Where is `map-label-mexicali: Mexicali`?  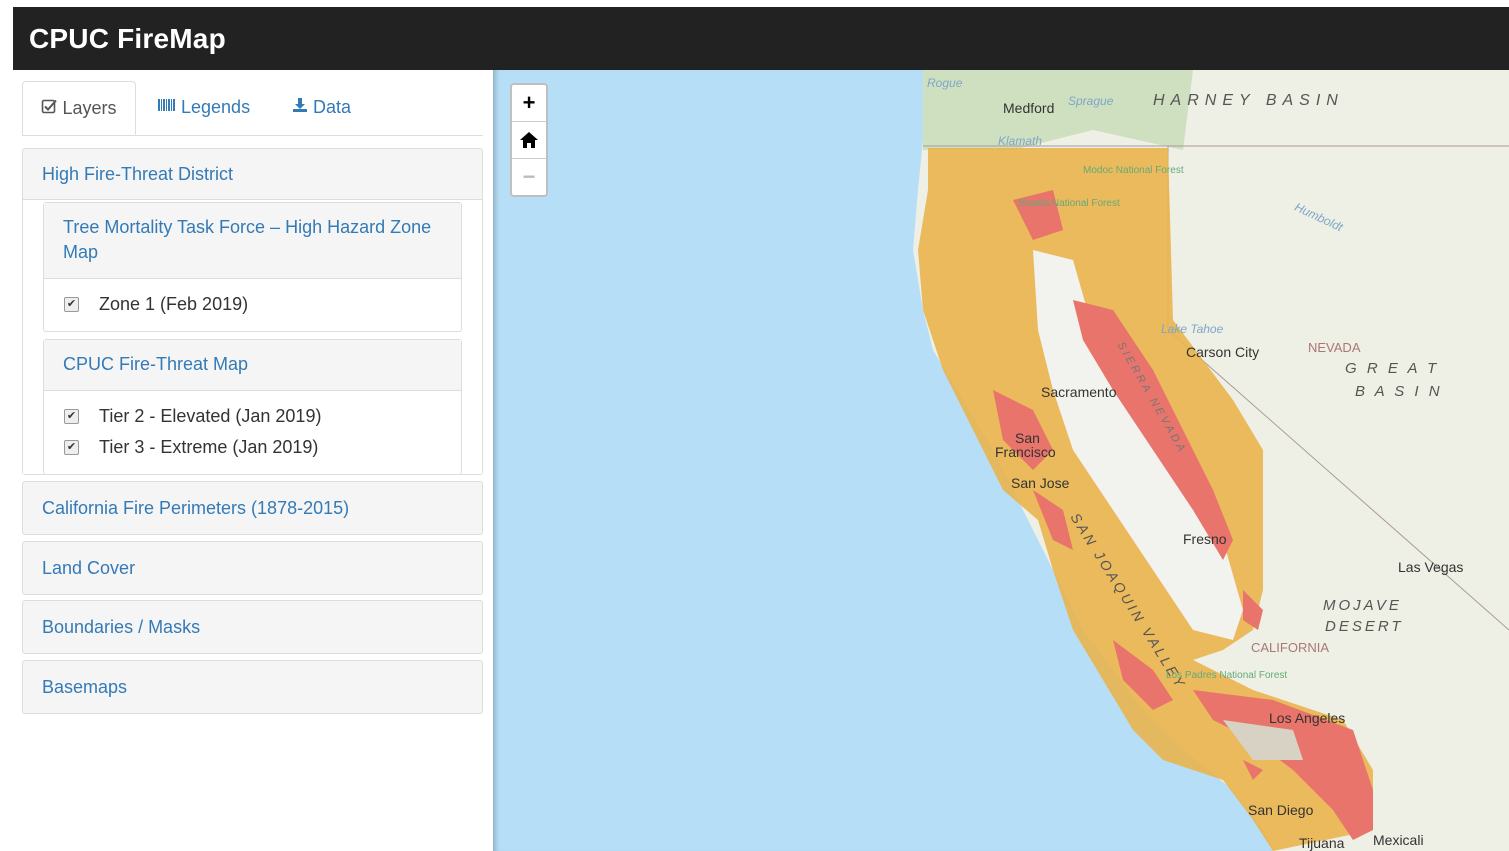 map-label-mexicali: Mexicali is located at coordinates (1398, 840).